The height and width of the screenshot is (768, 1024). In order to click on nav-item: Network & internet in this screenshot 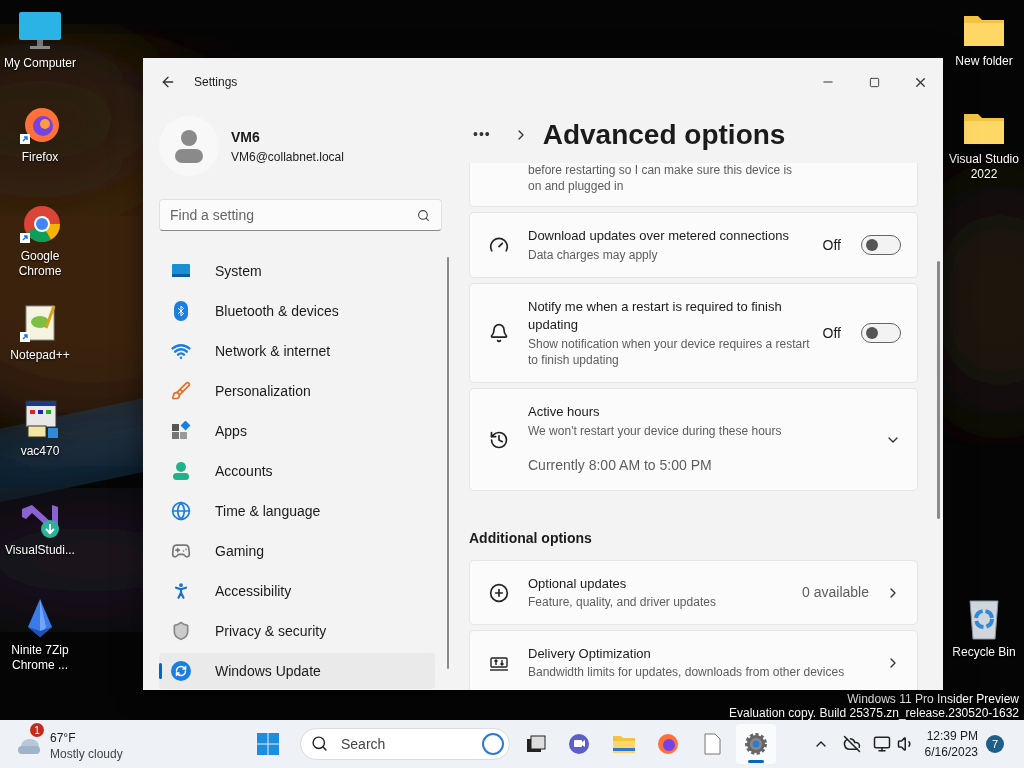, I will do `click(297, 351)`.